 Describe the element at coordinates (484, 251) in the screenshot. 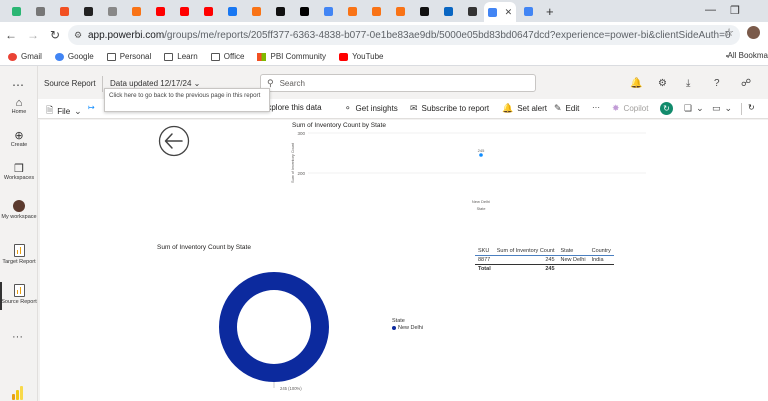

I see `table-header: SKU` at that location.